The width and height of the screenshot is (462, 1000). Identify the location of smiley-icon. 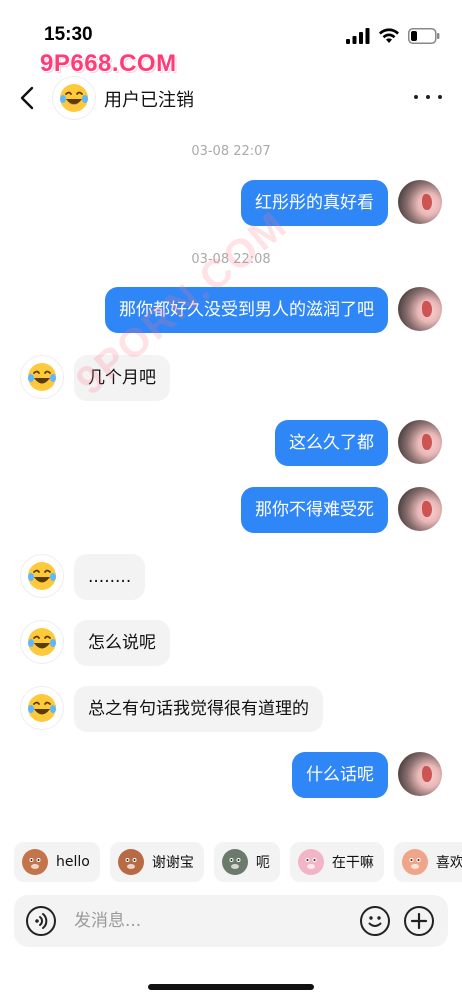
(375, 921).